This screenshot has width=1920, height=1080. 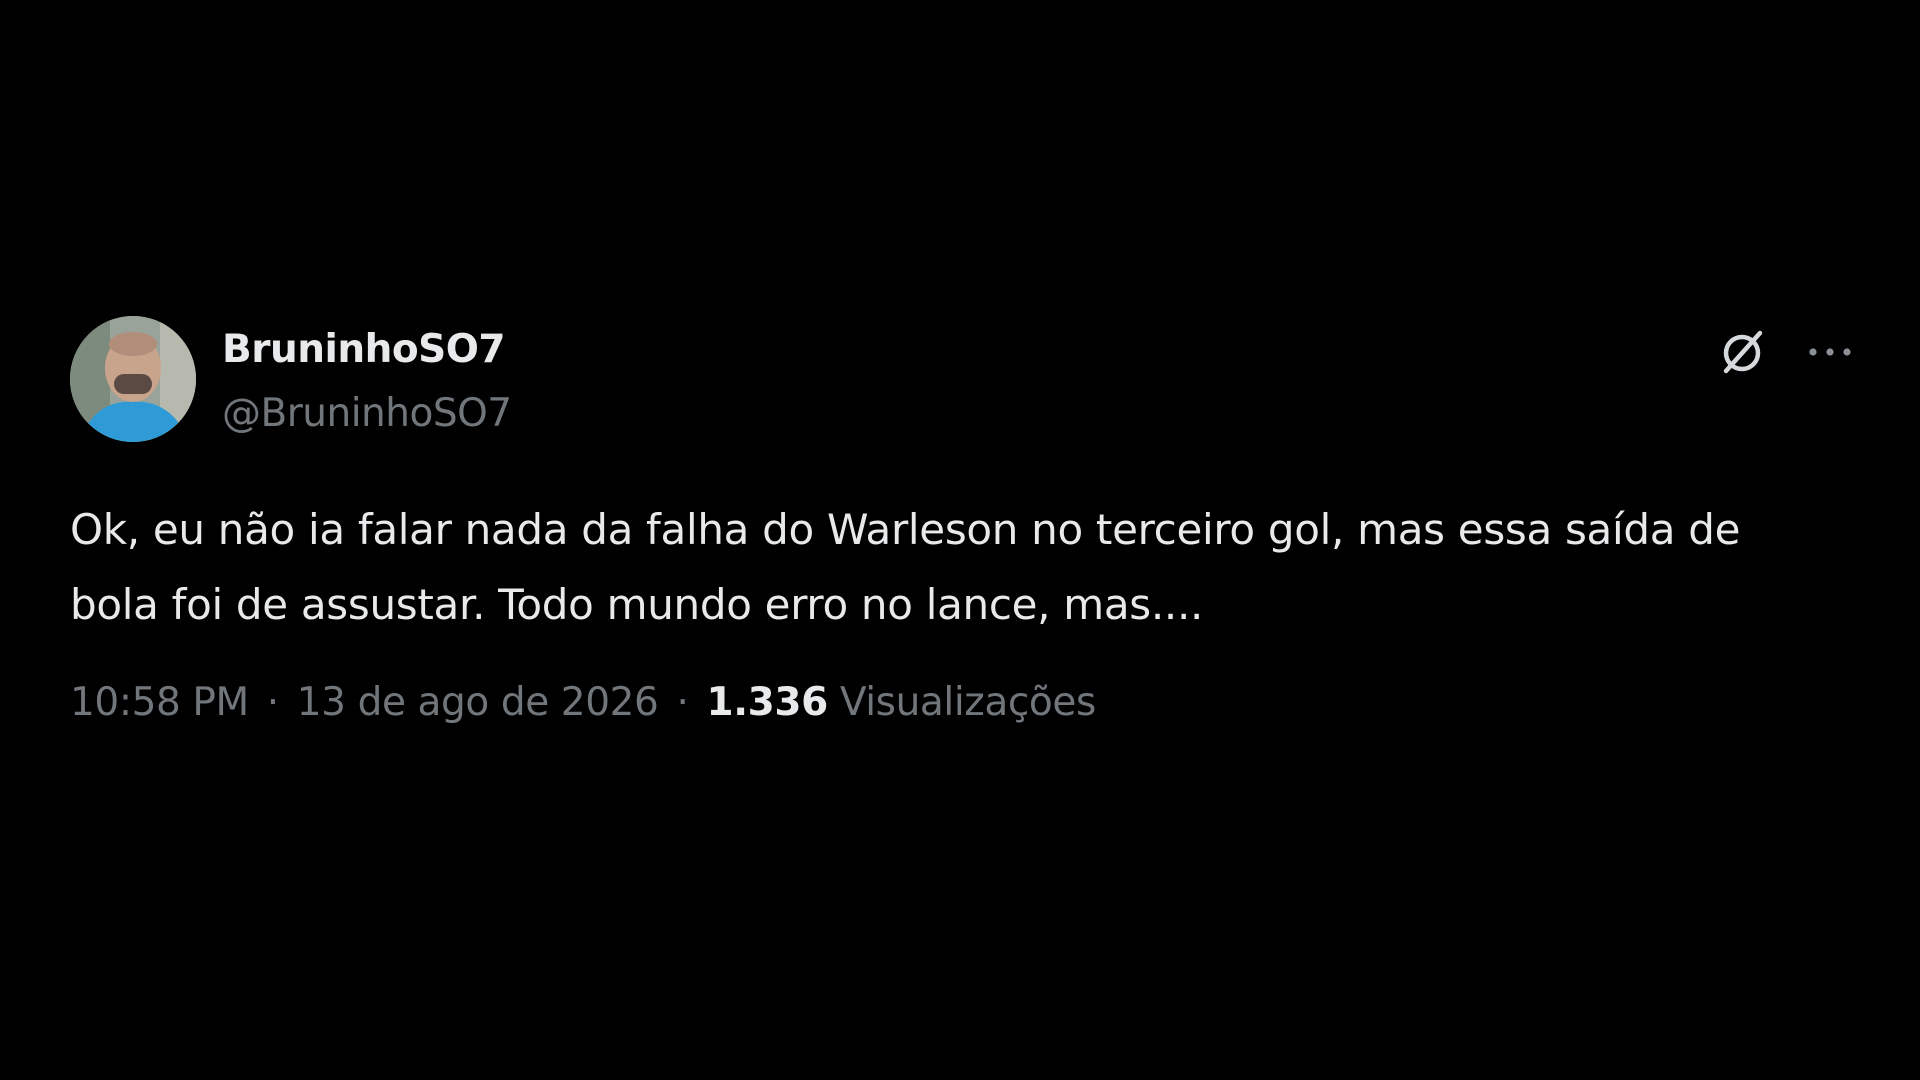 I want to click on avatar-image, so click(x=133, y=379).